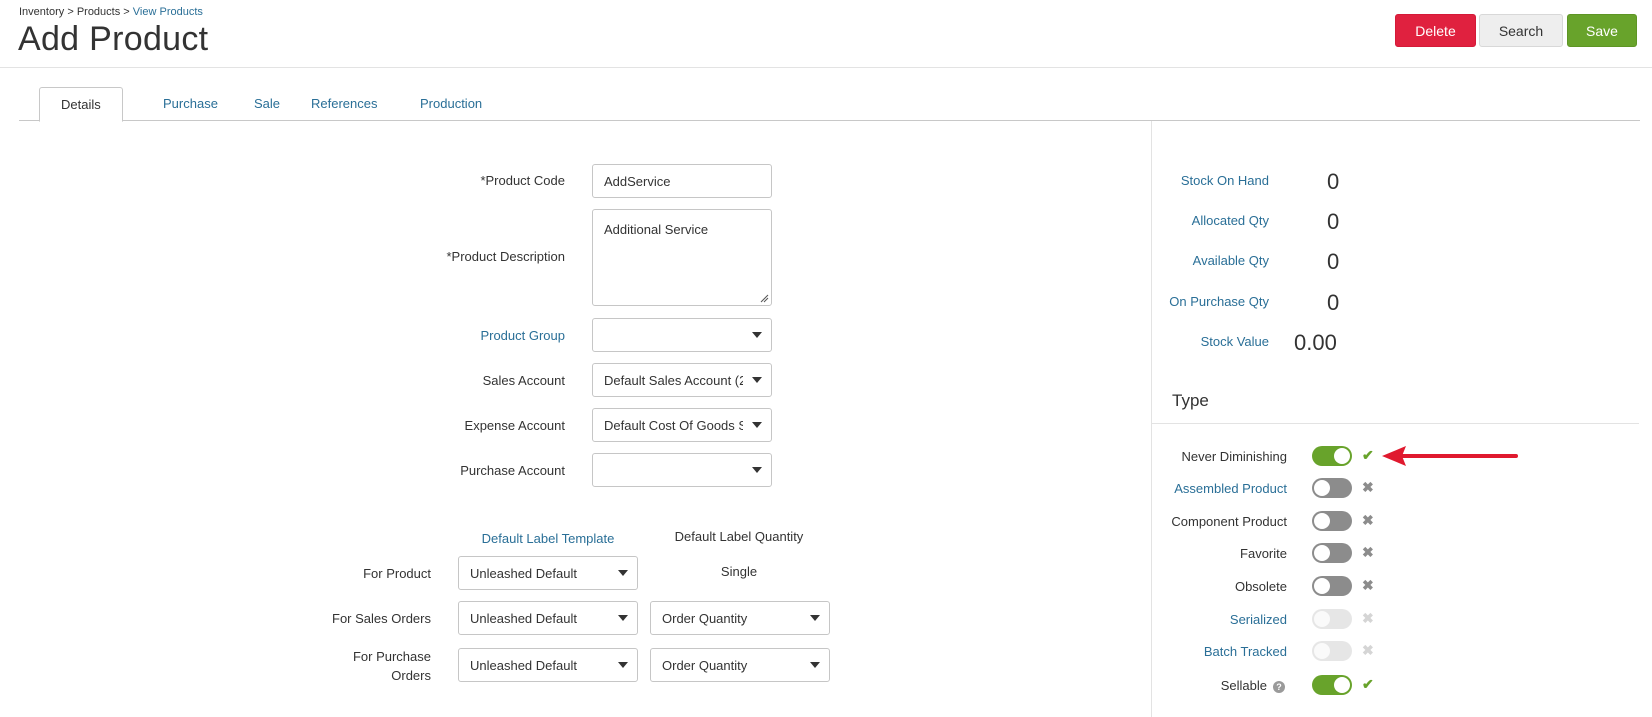 The width and height of the screenshot is (1652, 717). Describe the element at coordinates (506, 256) in the screenshot. I see `product-description-label: *Product Description` at that location.